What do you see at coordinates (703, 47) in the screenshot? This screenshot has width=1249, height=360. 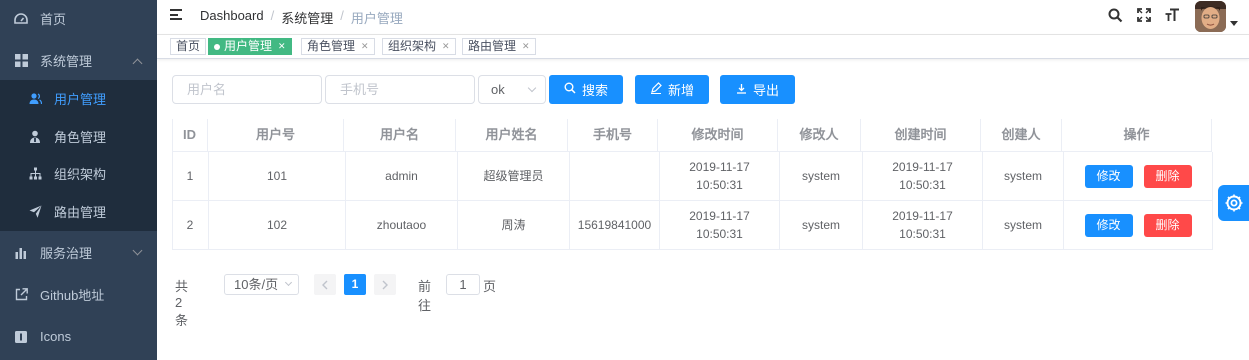 I see `tags-view: 首页 用户管理 ✕ 角色管理 ✕ 组织架构 ✕ 路由管理 ✕` at bounding box center [703, 47].